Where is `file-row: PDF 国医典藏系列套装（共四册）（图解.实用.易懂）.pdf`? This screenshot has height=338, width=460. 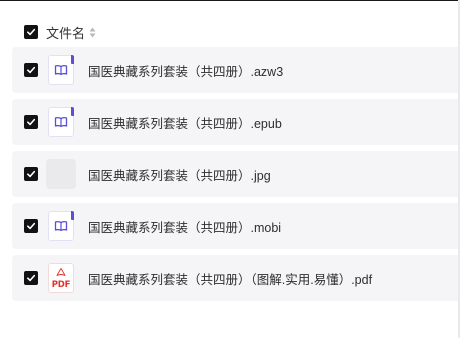
file-row: PDF 国医典藏系列套装（共四册）（图解.实用.易懂）.pdf is located at coordinates (235, 278).